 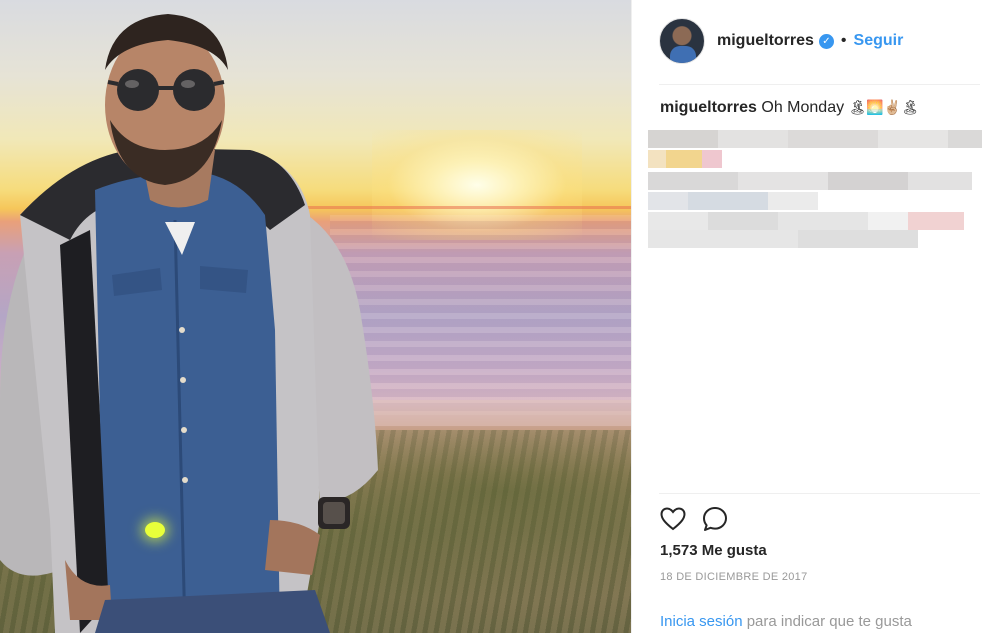 I want to click on post-caption: migueltorres Oh Monday 🏝🌅✌🏼🏝, so click(x=820, y=107).